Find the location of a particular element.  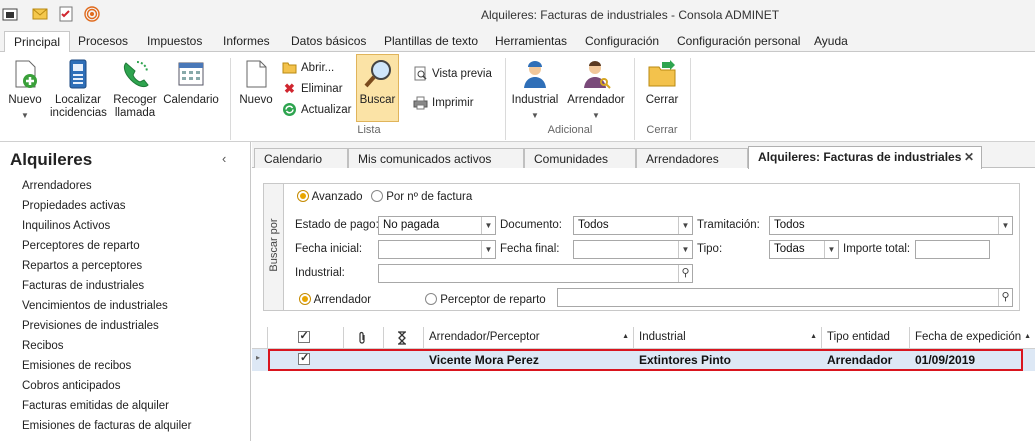

row-checkbox is located at coordinates (306, 360).